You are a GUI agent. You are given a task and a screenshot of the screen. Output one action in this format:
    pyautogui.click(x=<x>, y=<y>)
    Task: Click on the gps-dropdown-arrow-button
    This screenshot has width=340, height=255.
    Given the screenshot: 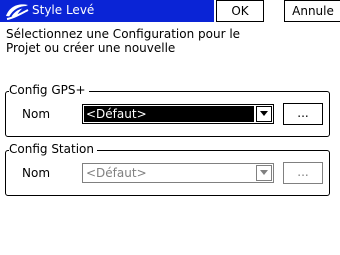 What is the action you would take?
    pyautogui.click(x=264, y=114)
    